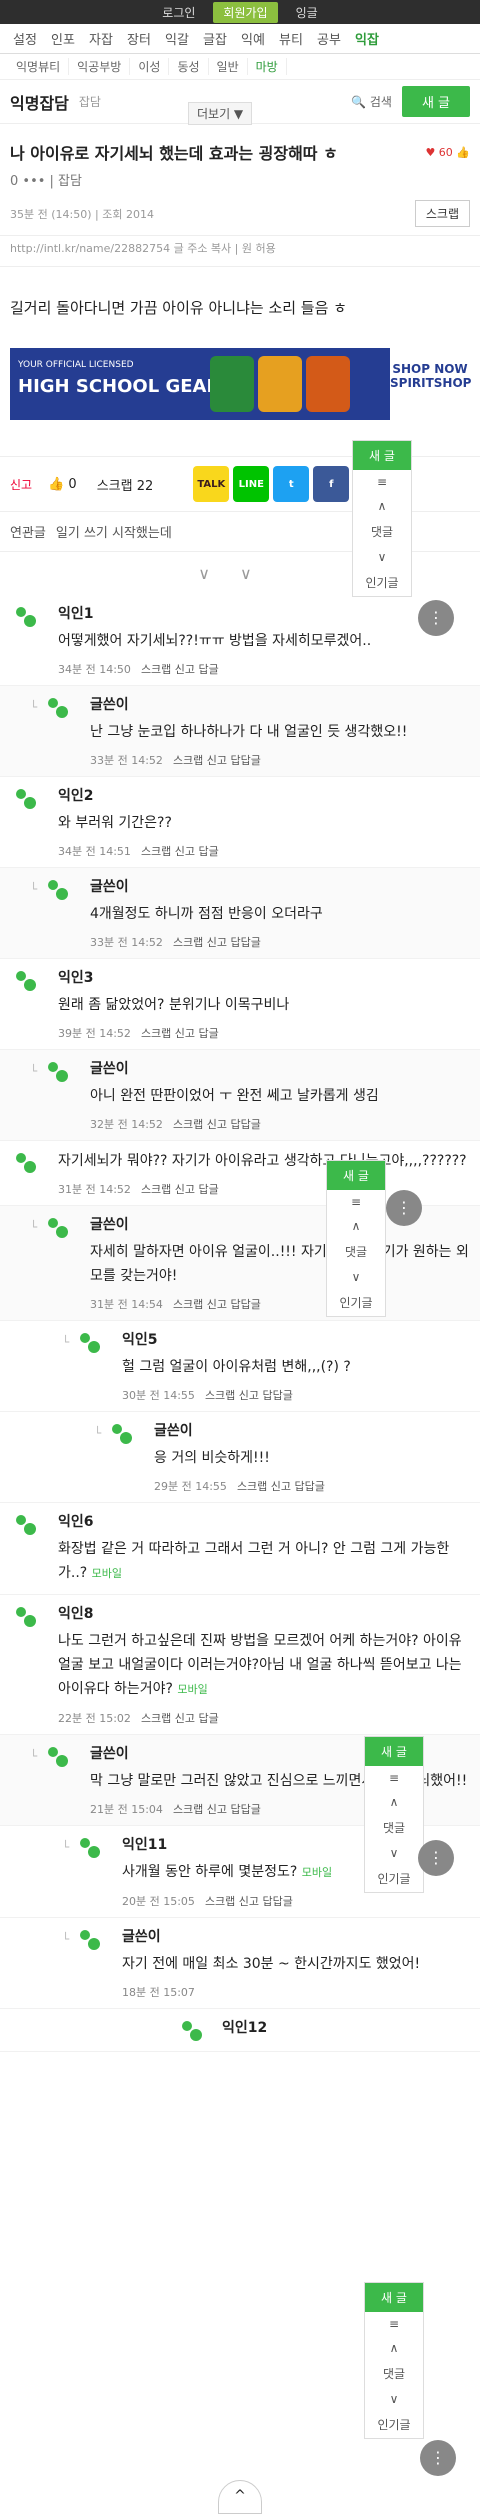 The height and width of the screenshot is (2514, 480). What do you see at coordinates (228, 66) in the screenshot?
I see `subcat-item: 일반` at bounding box center [228, 66].